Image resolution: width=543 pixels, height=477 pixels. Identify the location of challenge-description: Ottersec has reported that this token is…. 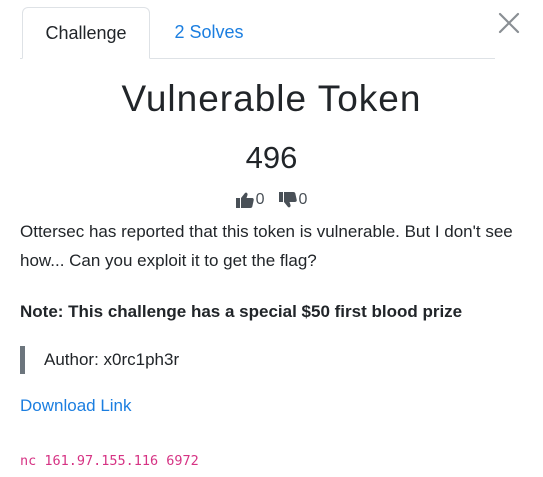
(266, 246).